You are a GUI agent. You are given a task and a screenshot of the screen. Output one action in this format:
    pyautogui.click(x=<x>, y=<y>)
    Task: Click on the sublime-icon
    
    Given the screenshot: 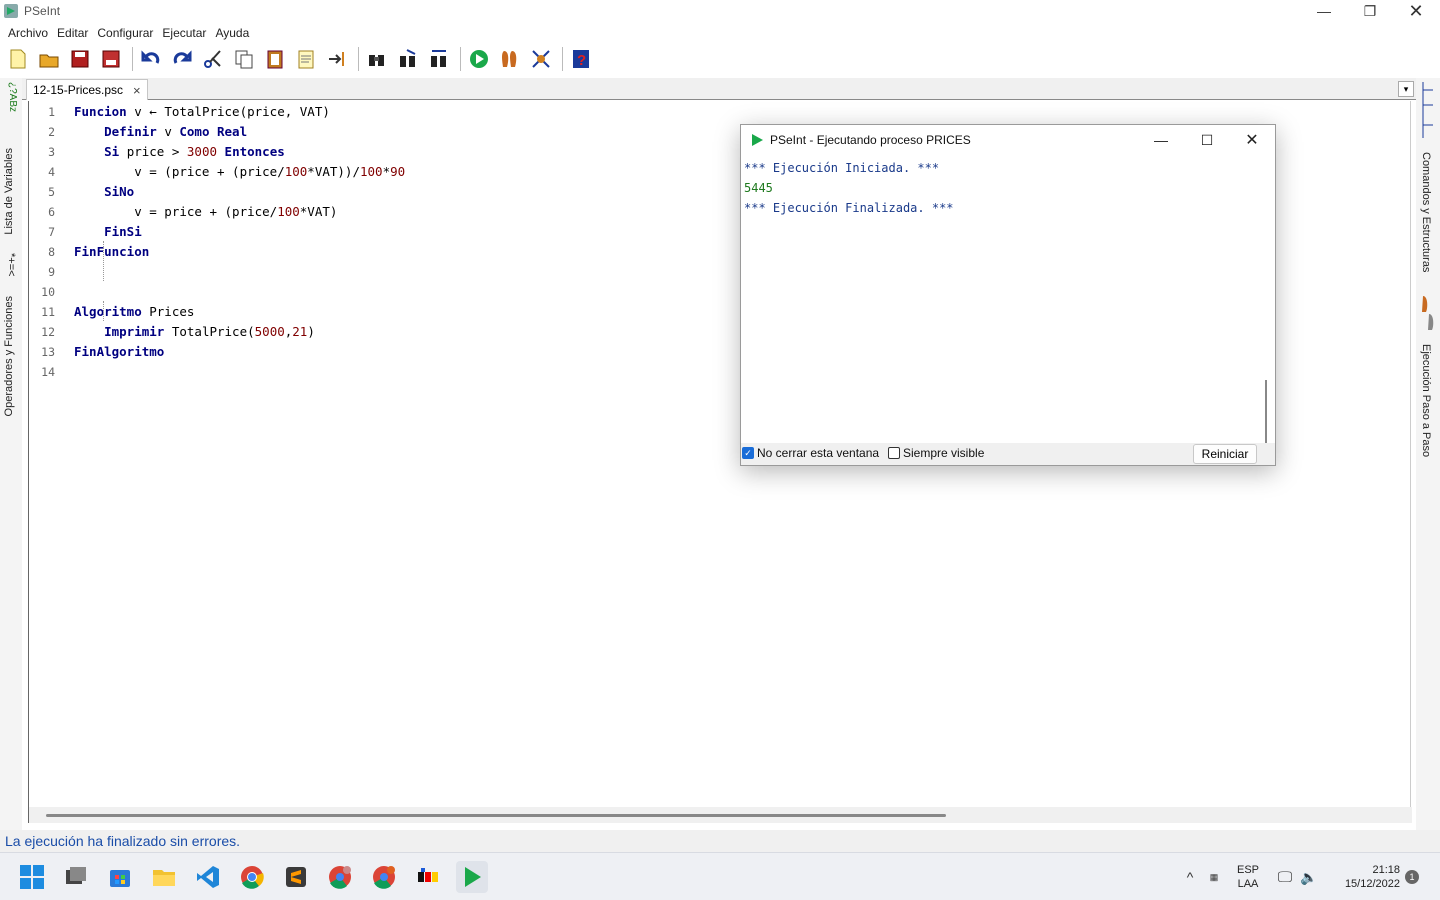 What is the action you would take?
    pyautogui.click(x=296, y=877)
    